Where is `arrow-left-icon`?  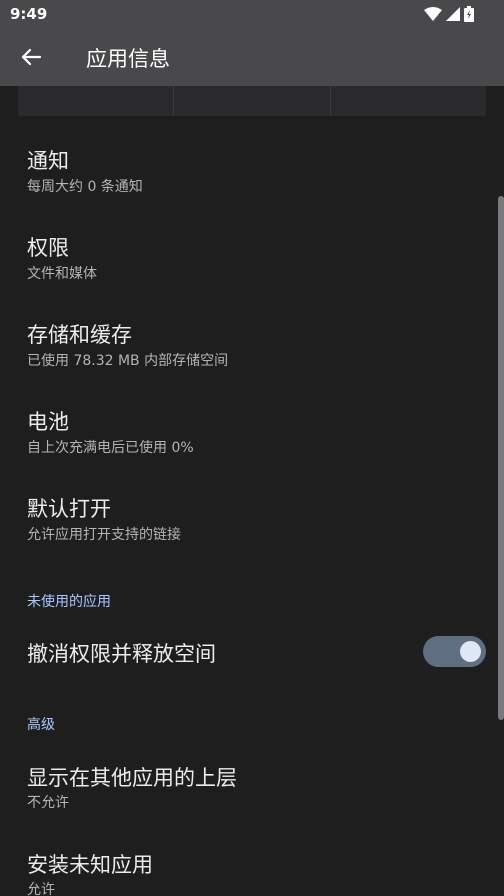 arrow-left-icon is located at coordinates (31, 57).